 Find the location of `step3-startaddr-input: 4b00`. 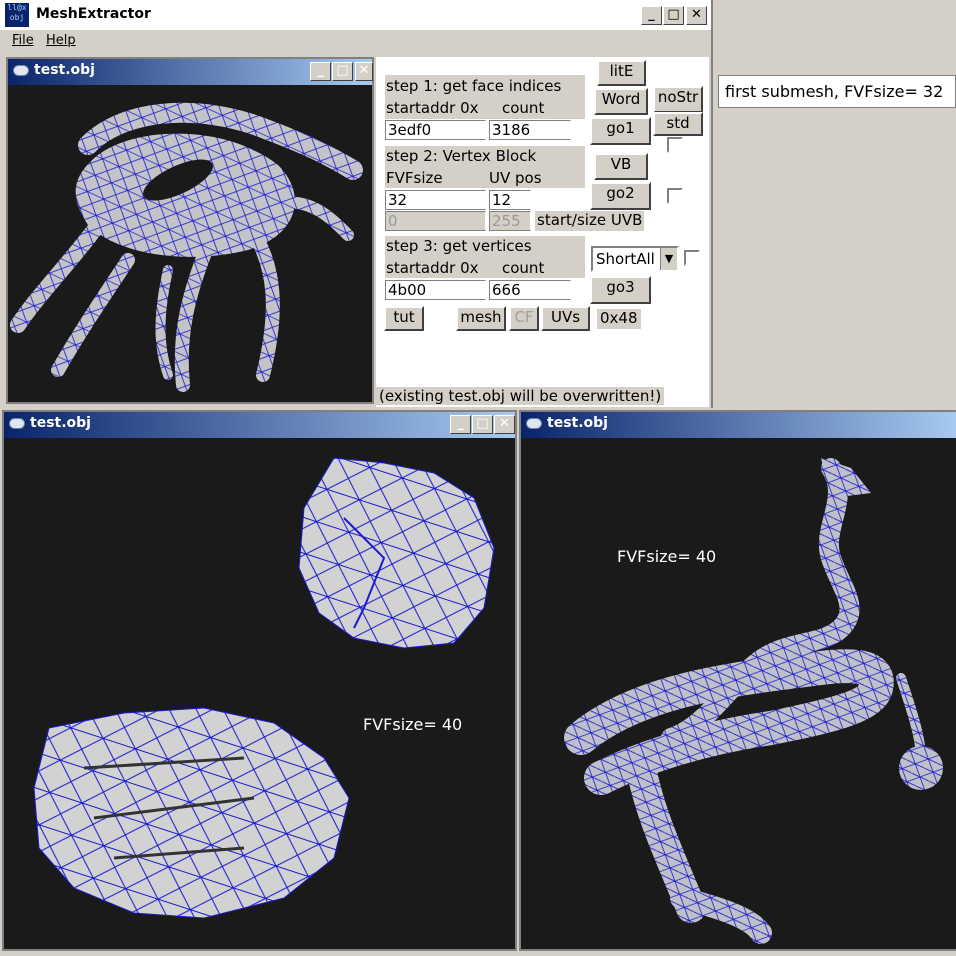

step3-startaddr-input: 4b00 is located at coordinates (435, 290).